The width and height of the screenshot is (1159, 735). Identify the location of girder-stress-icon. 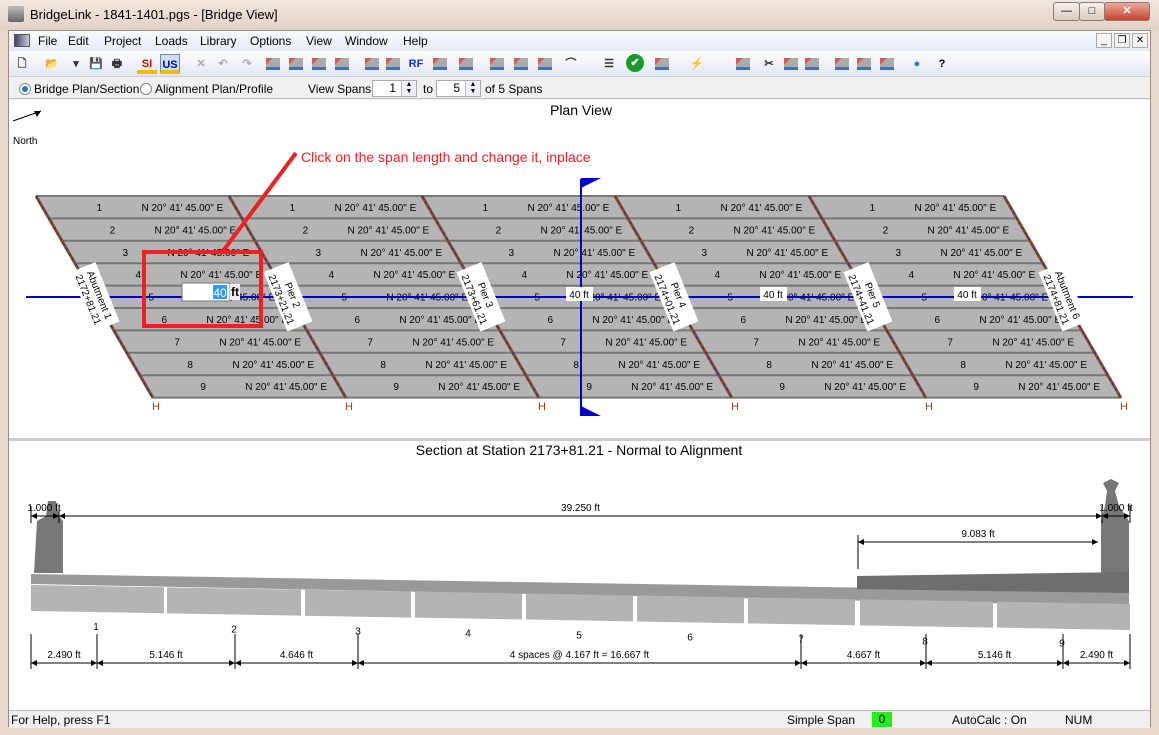
(440, 64).